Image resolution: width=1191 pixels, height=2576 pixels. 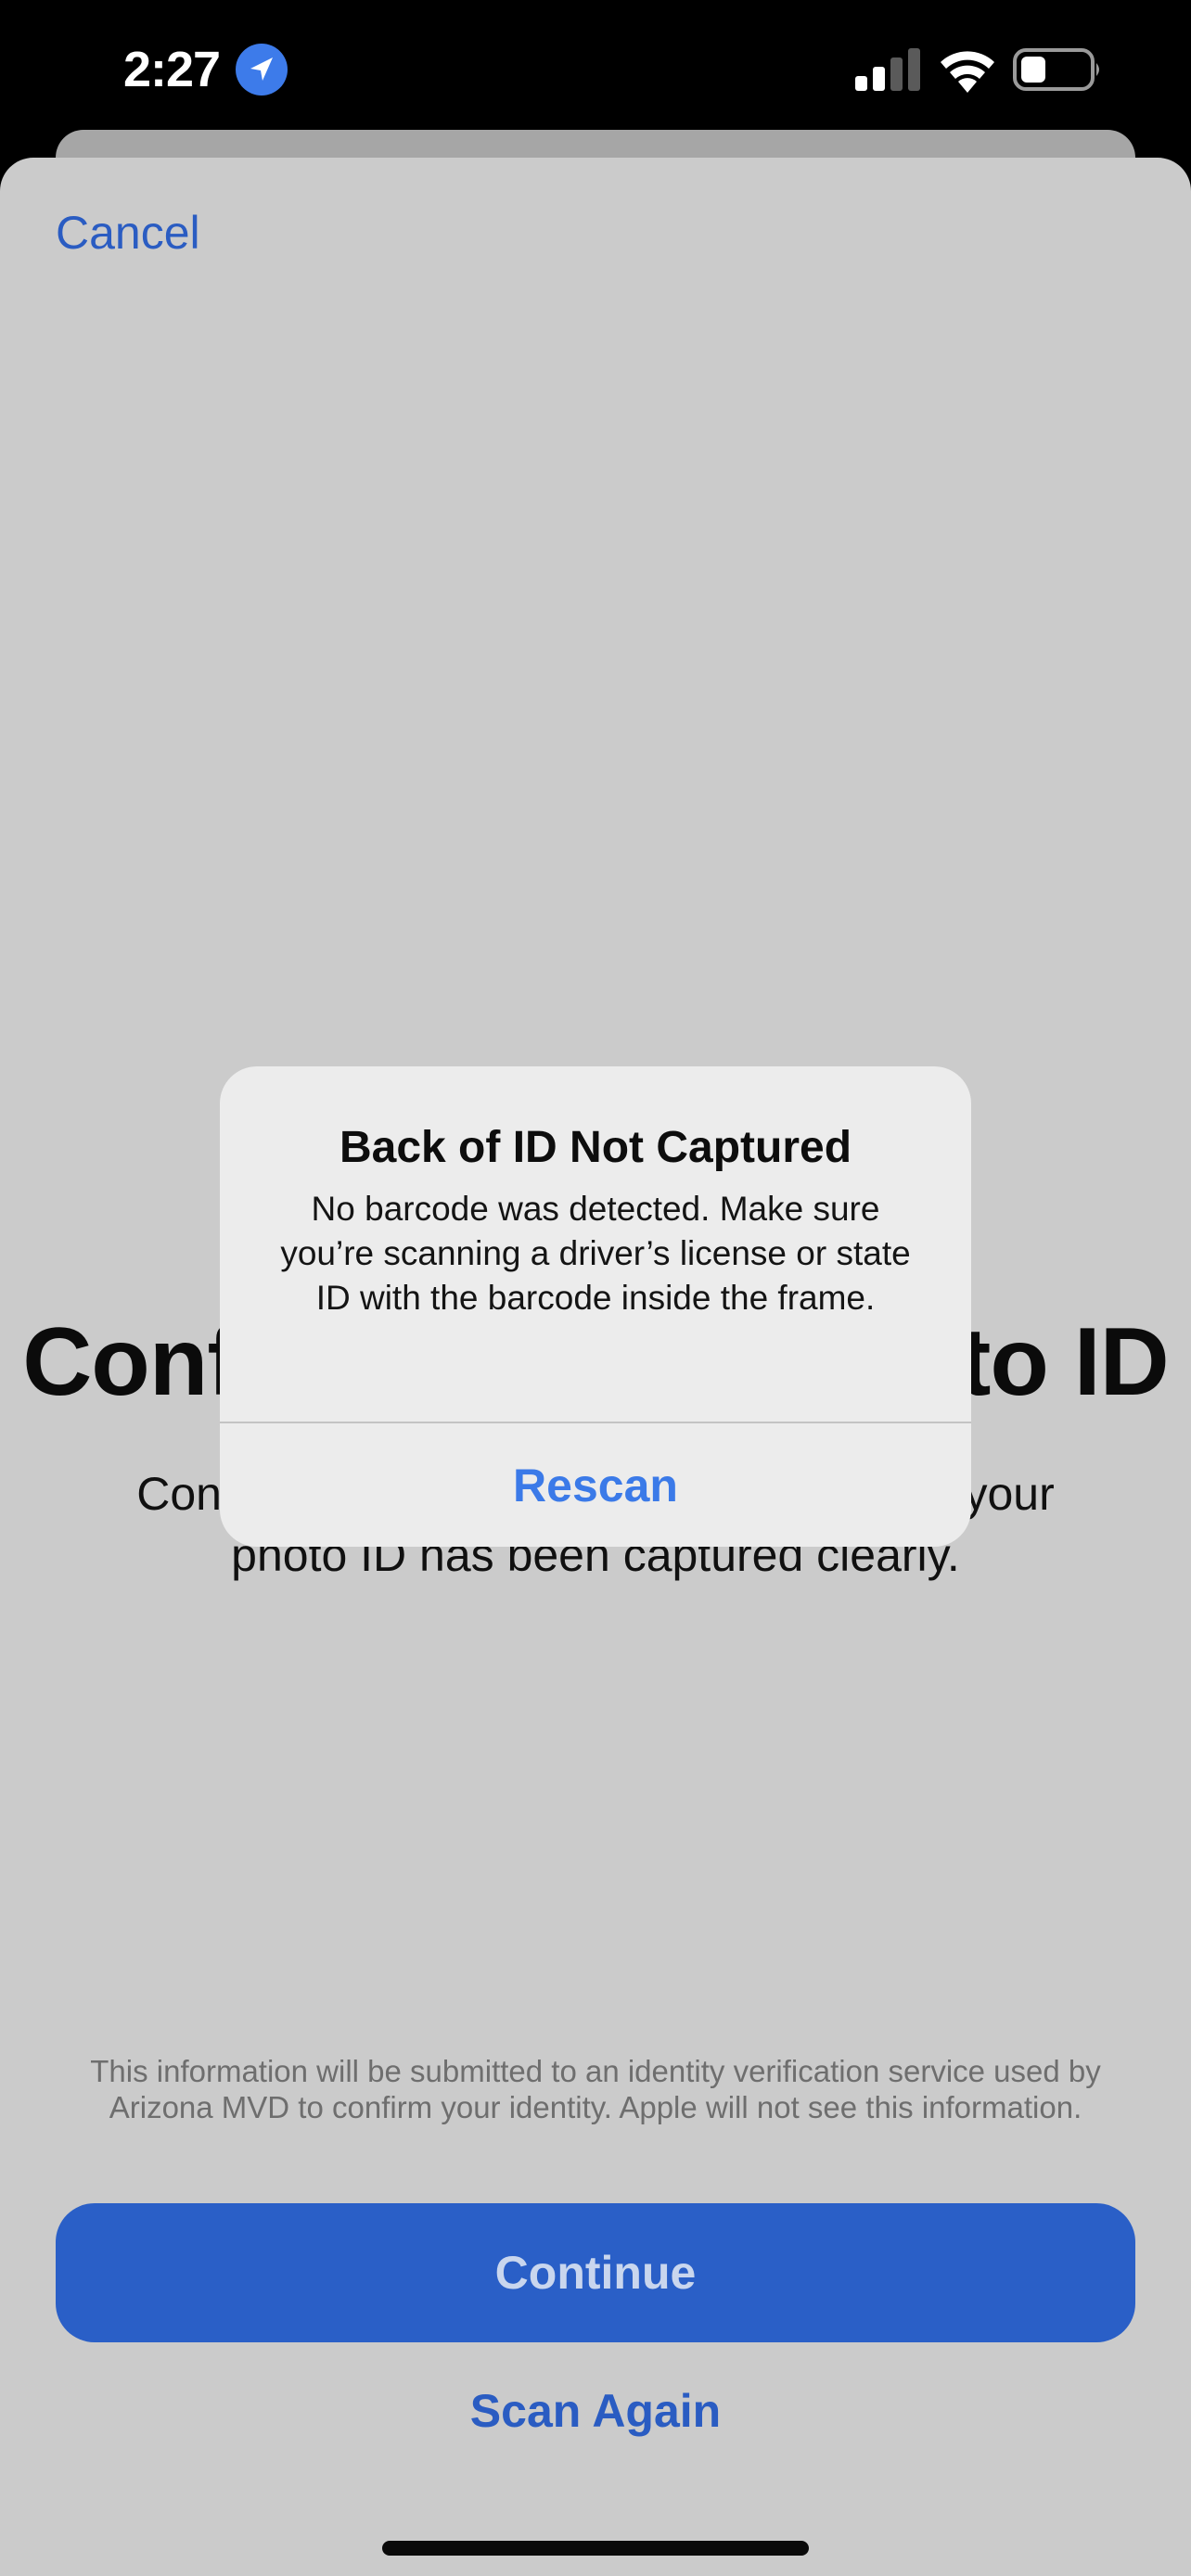 What do you see at coordinates (262, 70) in the screenshot?
I see `location-arrow-icon` at bounding box center [262, 70].